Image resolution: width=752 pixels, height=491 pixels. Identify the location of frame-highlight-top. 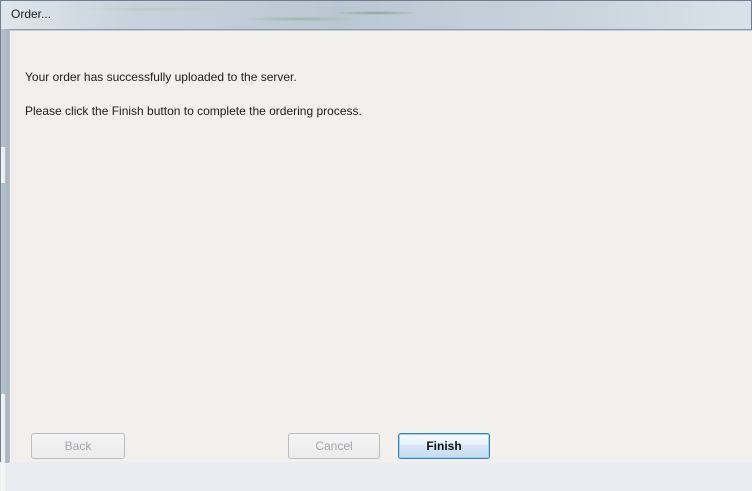
(3, 165).